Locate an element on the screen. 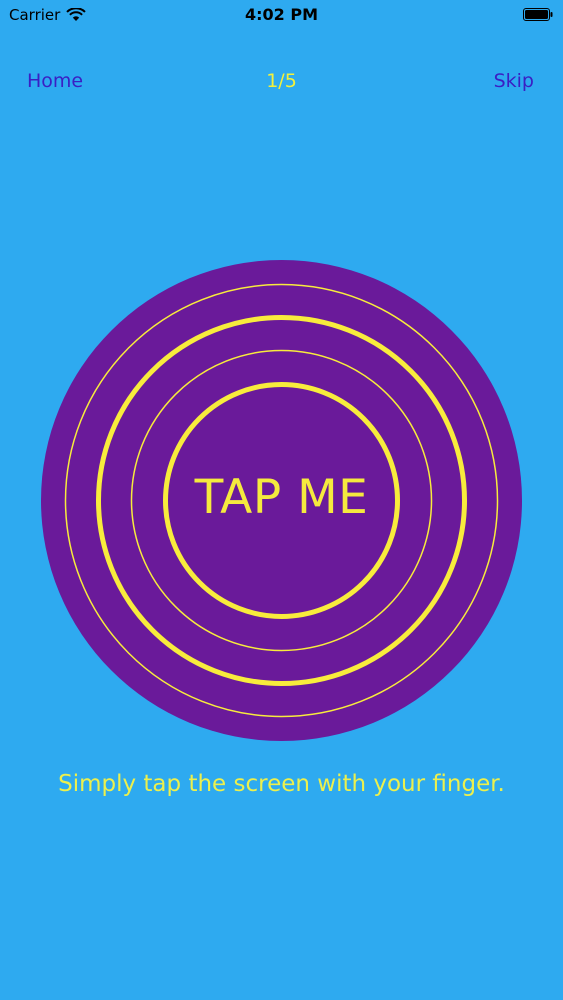  status-bar: Carrier 4:02 PM is located at coordinates (281, 15).